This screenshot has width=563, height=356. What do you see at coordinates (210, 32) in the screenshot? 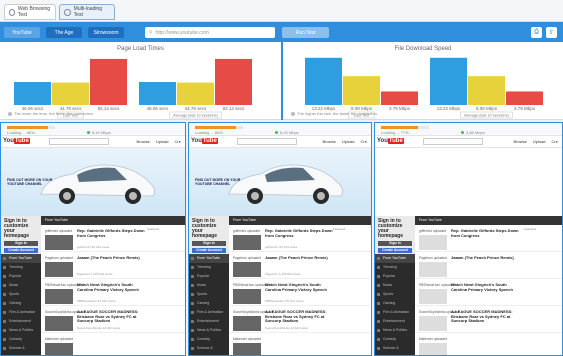
I see `url-input: ⚲ http://www.youtube.com` at bounding box center [210, 32].